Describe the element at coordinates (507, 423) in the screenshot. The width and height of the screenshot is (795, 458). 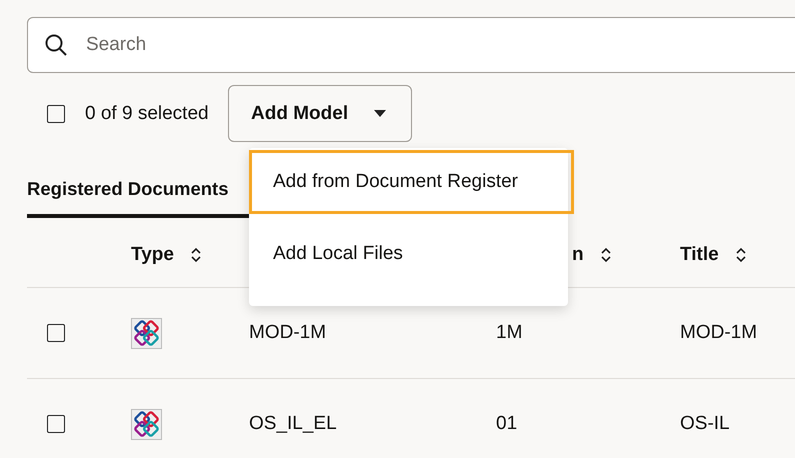
I see `table-cell: 01` at that location.